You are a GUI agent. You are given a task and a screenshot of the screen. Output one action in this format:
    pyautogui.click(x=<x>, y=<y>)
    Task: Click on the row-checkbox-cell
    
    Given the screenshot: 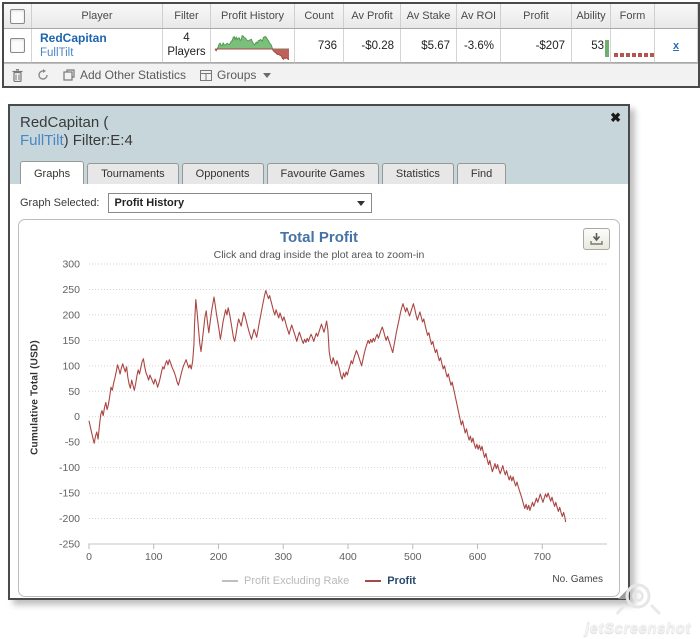 What is the action you would take?
    pyautogui.click(x=18, y=46)
    